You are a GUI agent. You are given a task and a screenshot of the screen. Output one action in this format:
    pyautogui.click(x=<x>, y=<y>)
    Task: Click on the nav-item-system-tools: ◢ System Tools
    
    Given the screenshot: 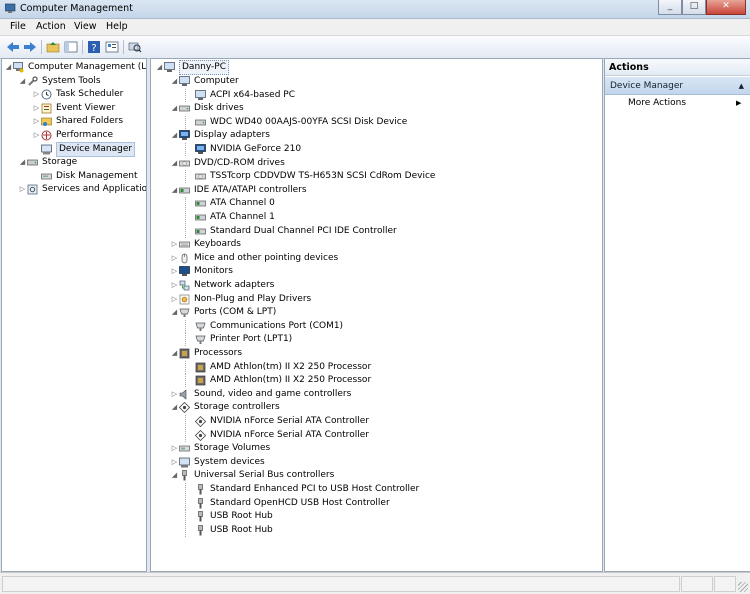 What is the action you would take?
    pyautogui.click(x=59, y=81)
    